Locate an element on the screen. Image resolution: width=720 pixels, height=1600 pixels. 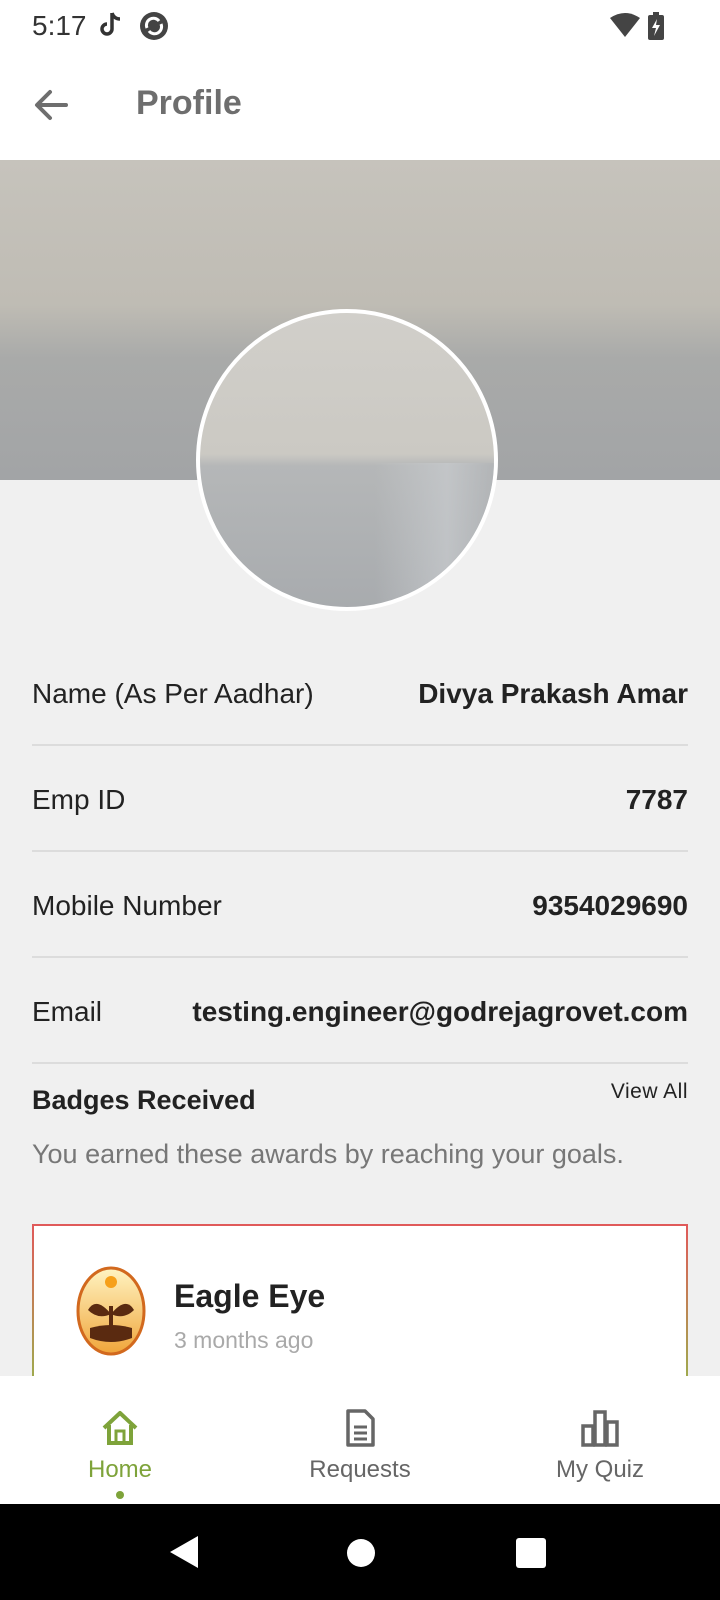
nav-my-quiz-label: My Quiz is located at coordinates (599, 1469).